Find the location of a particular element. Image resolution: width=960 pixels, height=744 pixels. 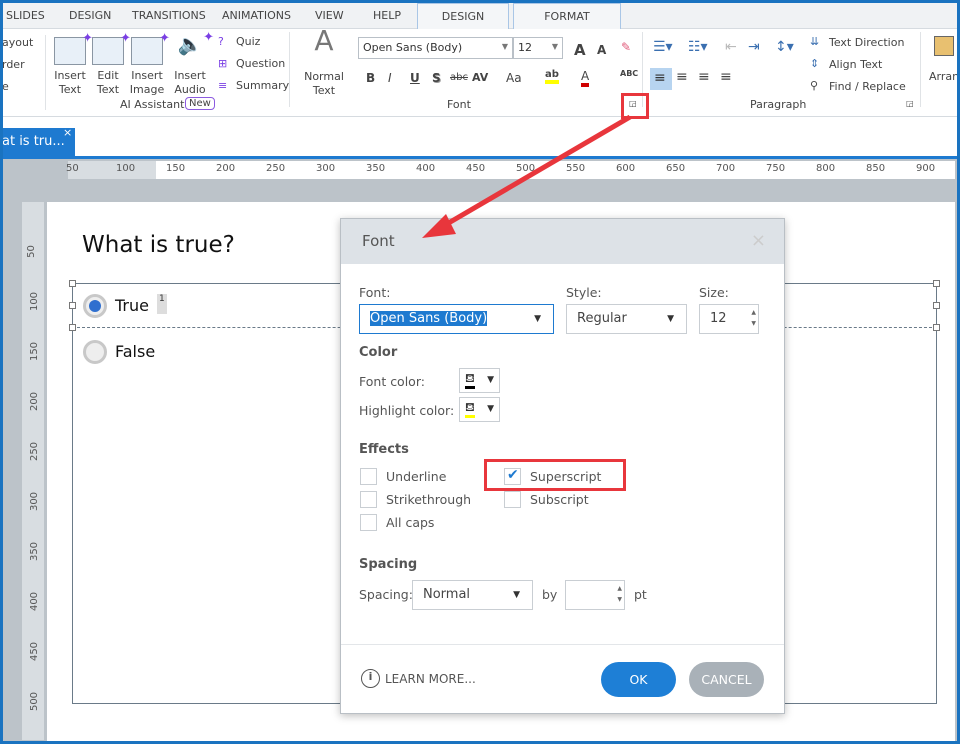

annotation-arrow is located at coordinates (527, 176).